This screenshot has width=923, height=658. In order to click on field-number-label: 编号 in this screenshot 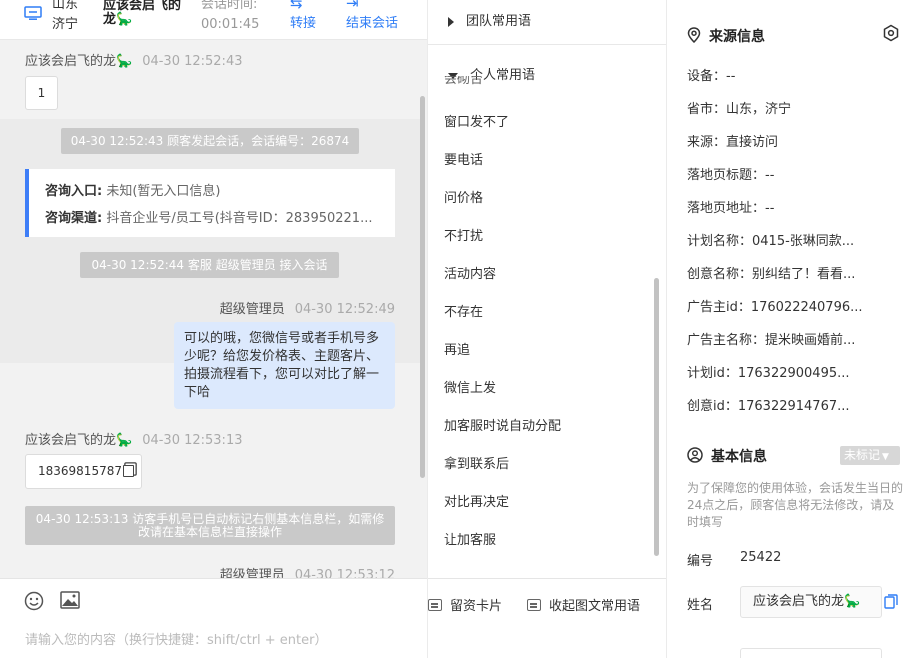, I will do `click(700, 561)`.